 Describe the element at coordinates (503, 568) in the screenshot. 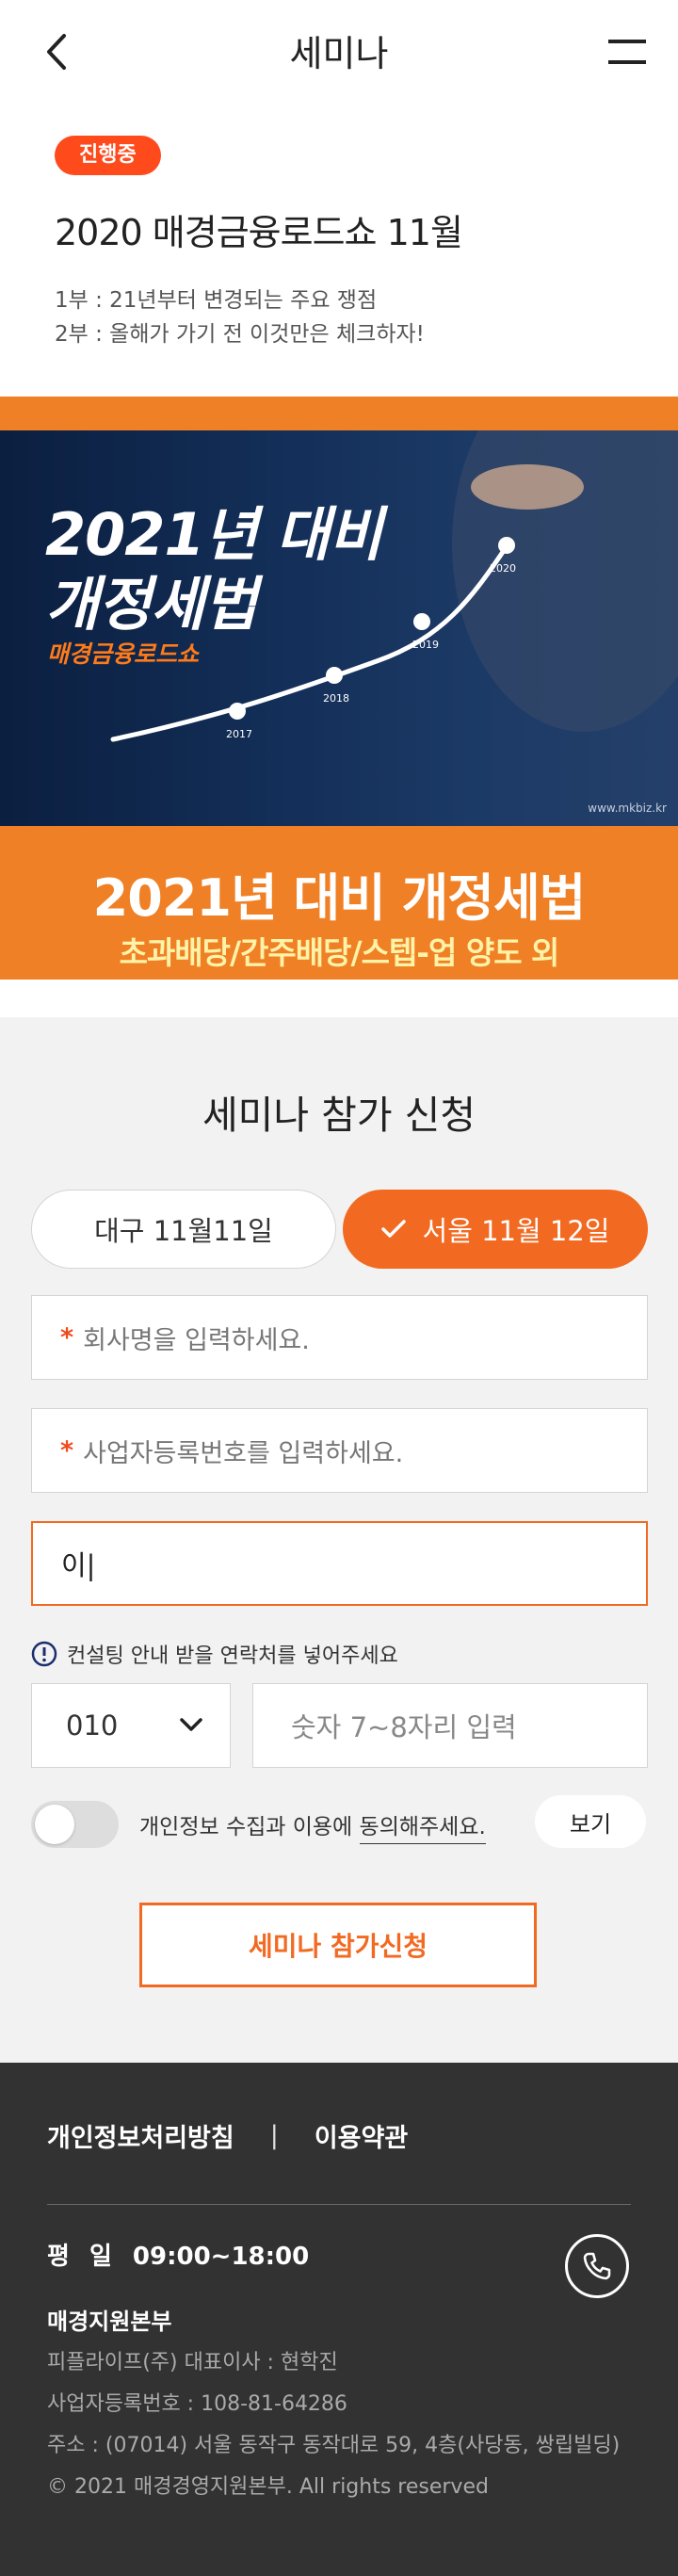

I see `year-label-2020: 2020` at that location.